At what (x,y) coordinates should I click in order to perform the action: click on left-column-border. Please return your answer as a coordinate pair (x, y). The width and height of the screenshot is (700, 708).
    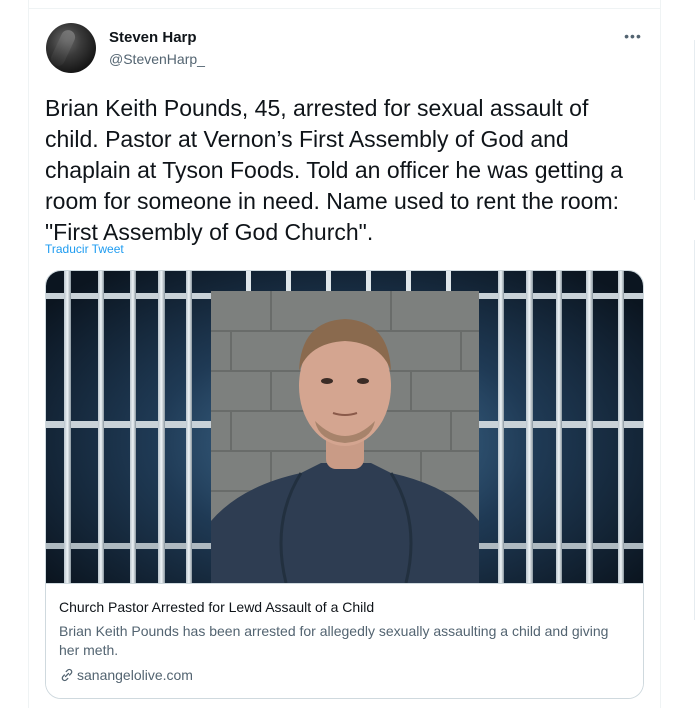
    Looking at the image, I should click on (28, 354).